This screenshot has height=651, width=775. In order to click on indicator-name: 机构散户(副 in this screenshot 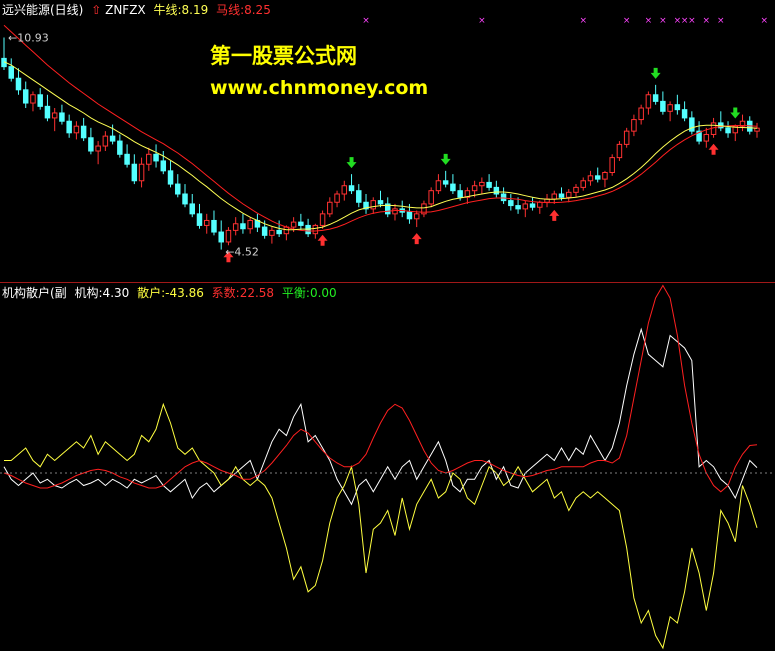, I will do `click(34, 293)`.